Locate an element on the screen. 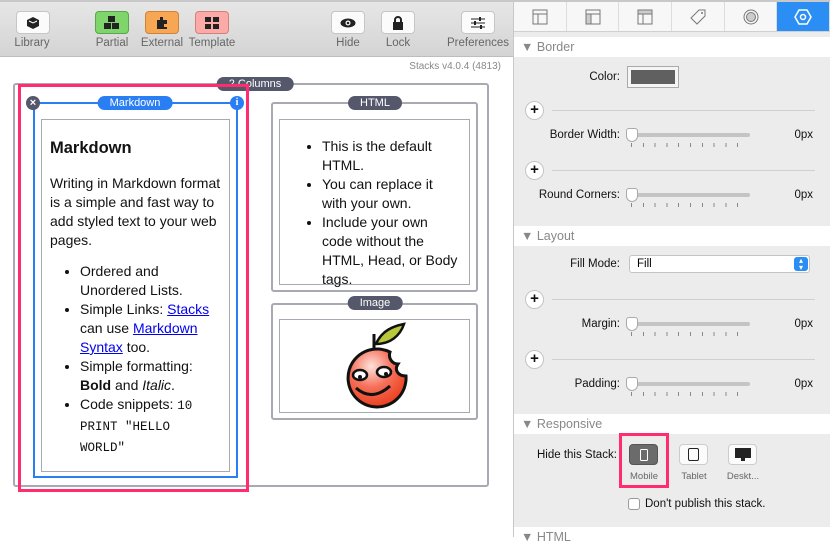  tab-sidebar is located at coordinates (593, 16).